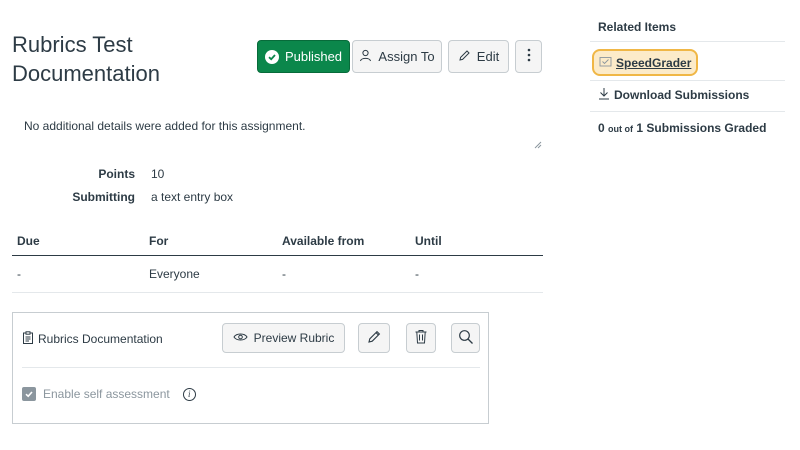  I want to click on self-assessment-option: Enable self assessment i, so click(109, 394).